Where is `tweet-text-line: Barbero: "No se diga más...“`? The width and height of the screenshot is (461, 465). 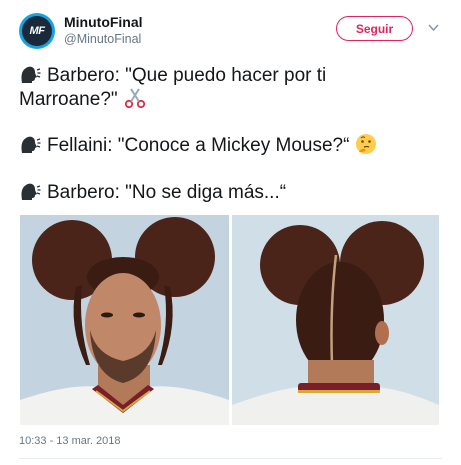 tweet-text-line: Barbero: "No se diga más...“ is located at coordinates (167, 192).